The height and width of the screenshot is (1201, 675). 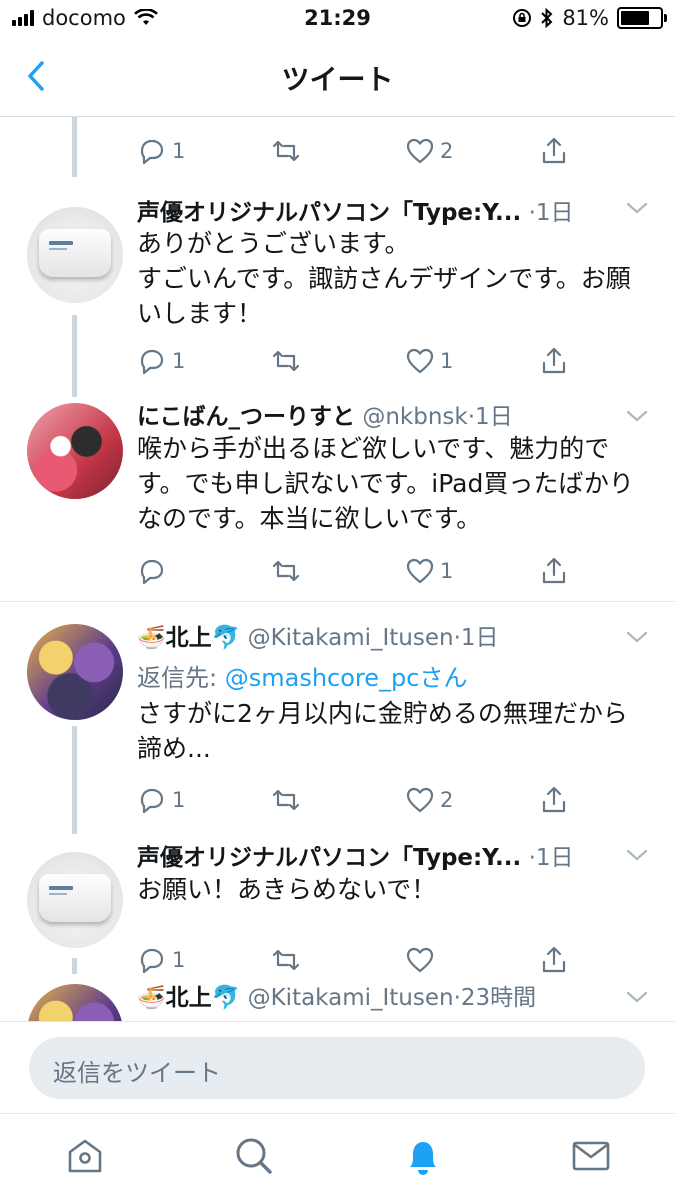 What do you see at coordinates (337, 77) in the screenshot?
I see `nav-bar: ツイート` at bounding box center [337, 77].